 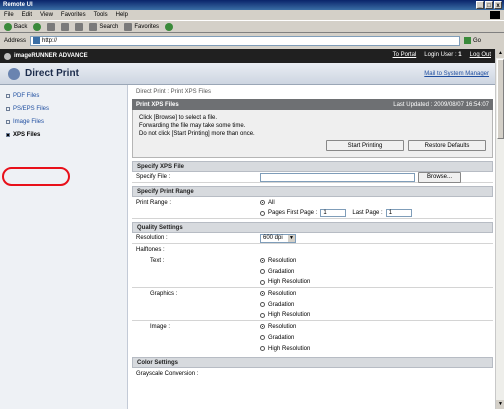 What do you see at coordinates (312, 271) in the screenshot?
I see `text-gradation-row: Gradation` at bounding box center [312, 271].